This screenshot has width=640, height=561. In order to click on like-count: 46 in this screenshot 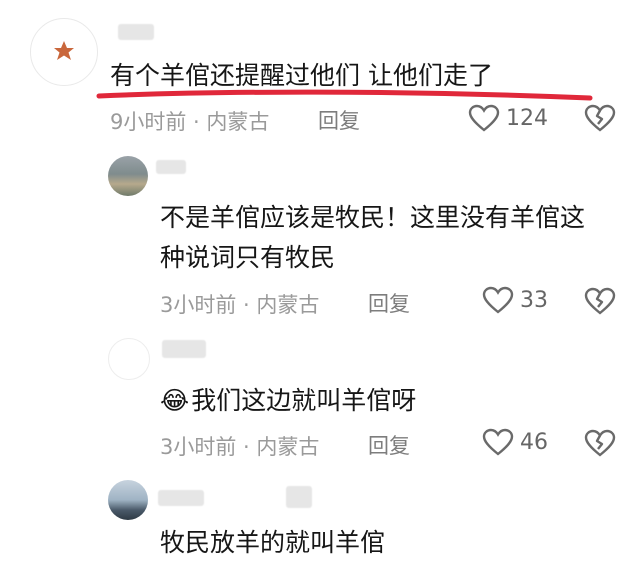, I will do `click(534, 442)`.